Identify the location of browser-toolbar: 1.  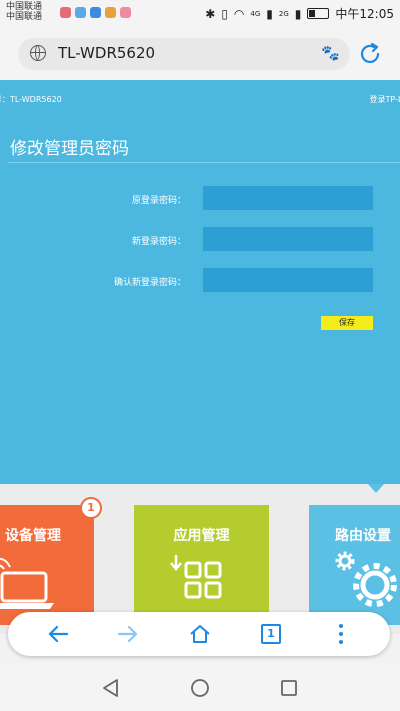
(199, 634).